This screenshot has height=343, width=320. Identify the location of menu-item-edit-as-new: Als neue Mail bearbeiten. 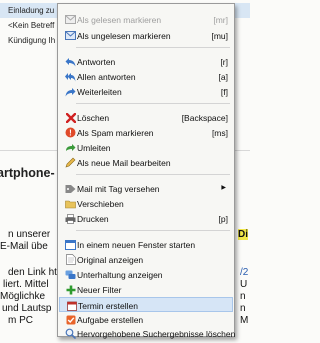
(146, 162).